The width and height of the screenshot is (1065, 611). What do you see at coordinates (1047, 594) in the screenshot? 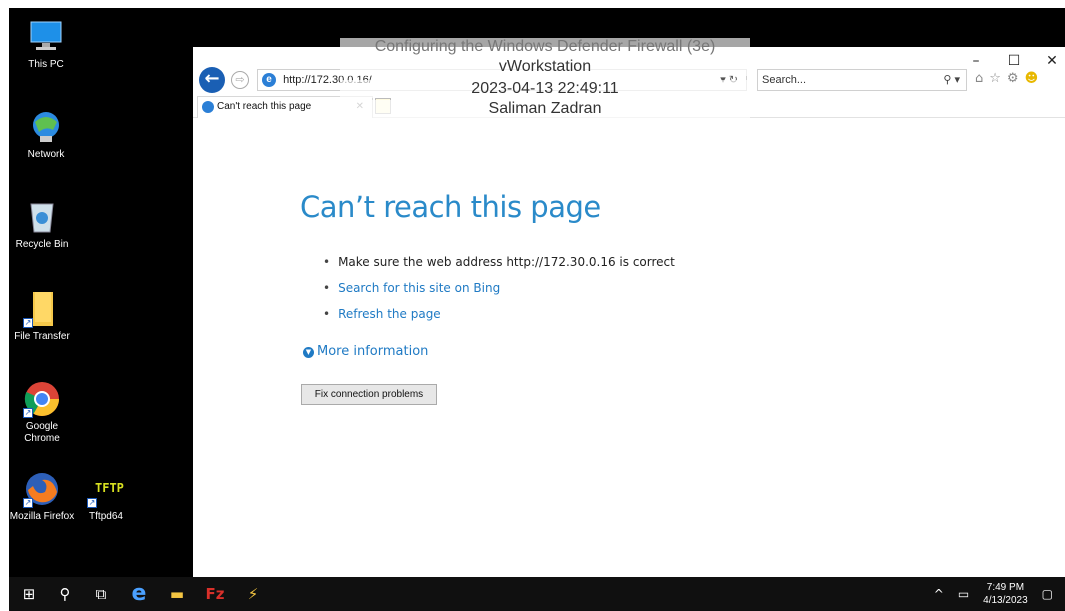
I see `notification-icon: ▢` at bounding box center [1047, 594].